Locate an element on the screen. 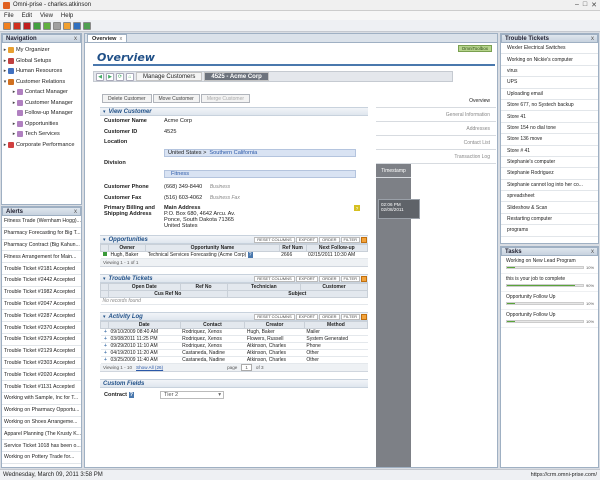 The width and height of the screenshot is (600, 480). trouble-ticket-item: virus is located at coordinates (549, 72).